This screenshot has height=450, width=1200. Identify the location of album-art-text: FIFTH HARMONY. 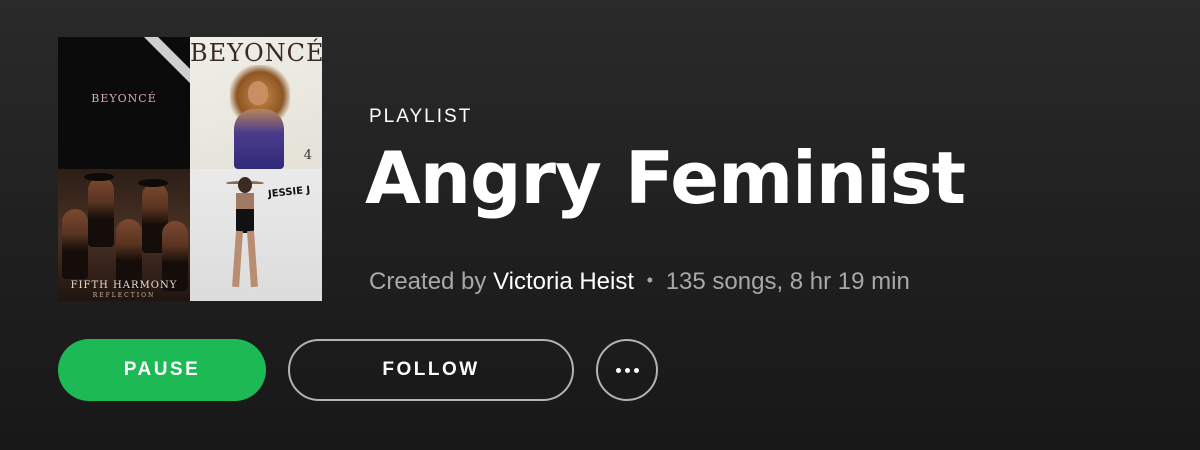
(124, 285).